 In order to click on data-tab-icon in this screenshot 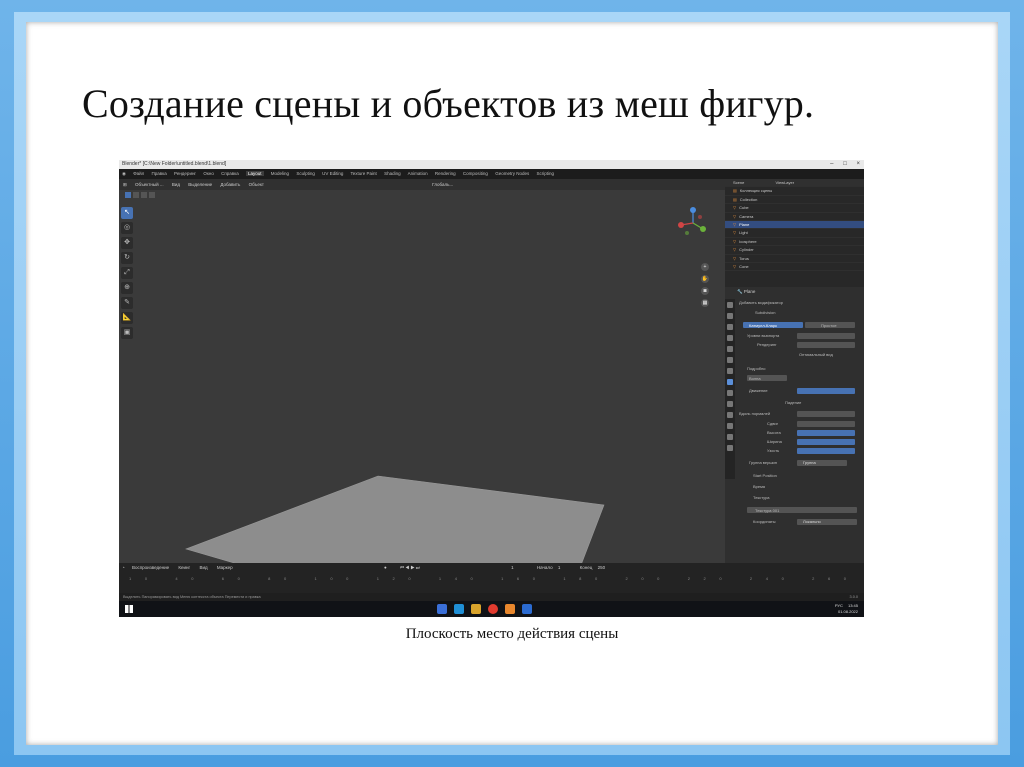, I will do `click(730, 426)`.